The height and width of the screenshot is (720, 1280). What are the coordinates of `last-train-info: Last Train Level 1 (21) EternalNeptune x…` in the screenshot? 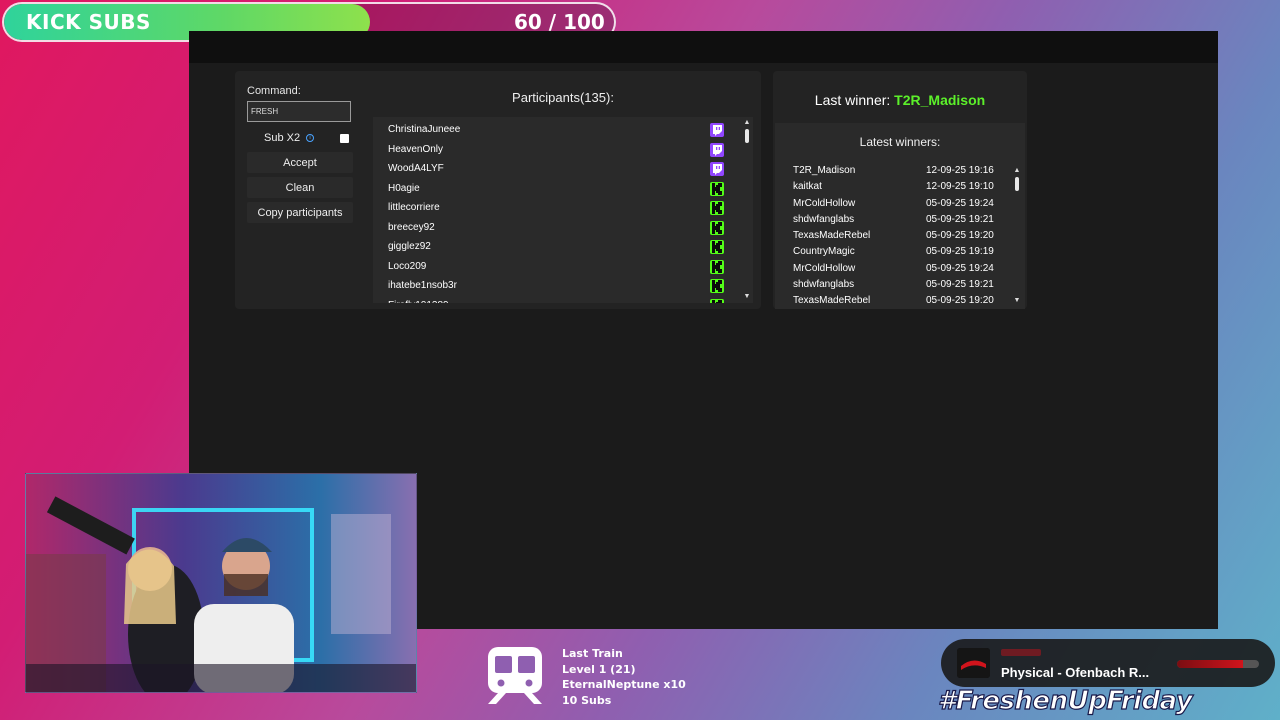 It's located at (624, 677).